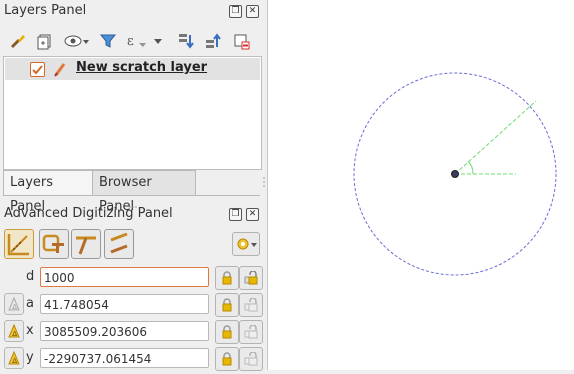  Describe the element at coordinates (77, 41) in the screenshot. I see `eye-visibility-icon` at that location.